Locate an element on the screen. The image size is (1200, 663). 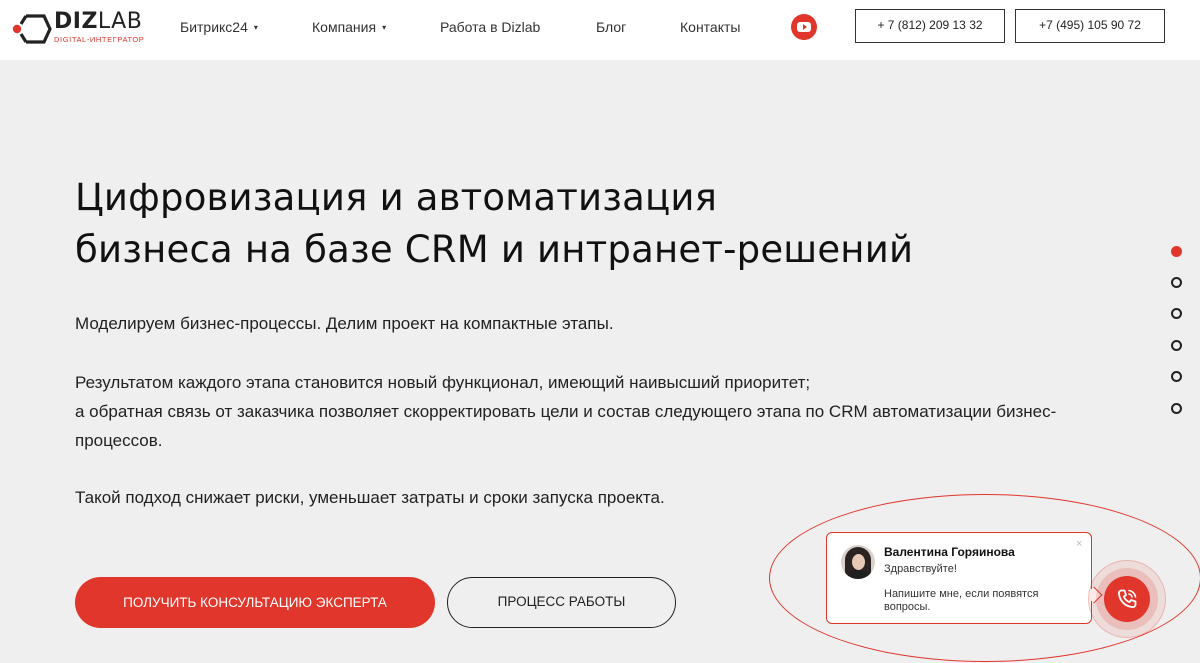
call-button is located at coordinates (1127, 599).